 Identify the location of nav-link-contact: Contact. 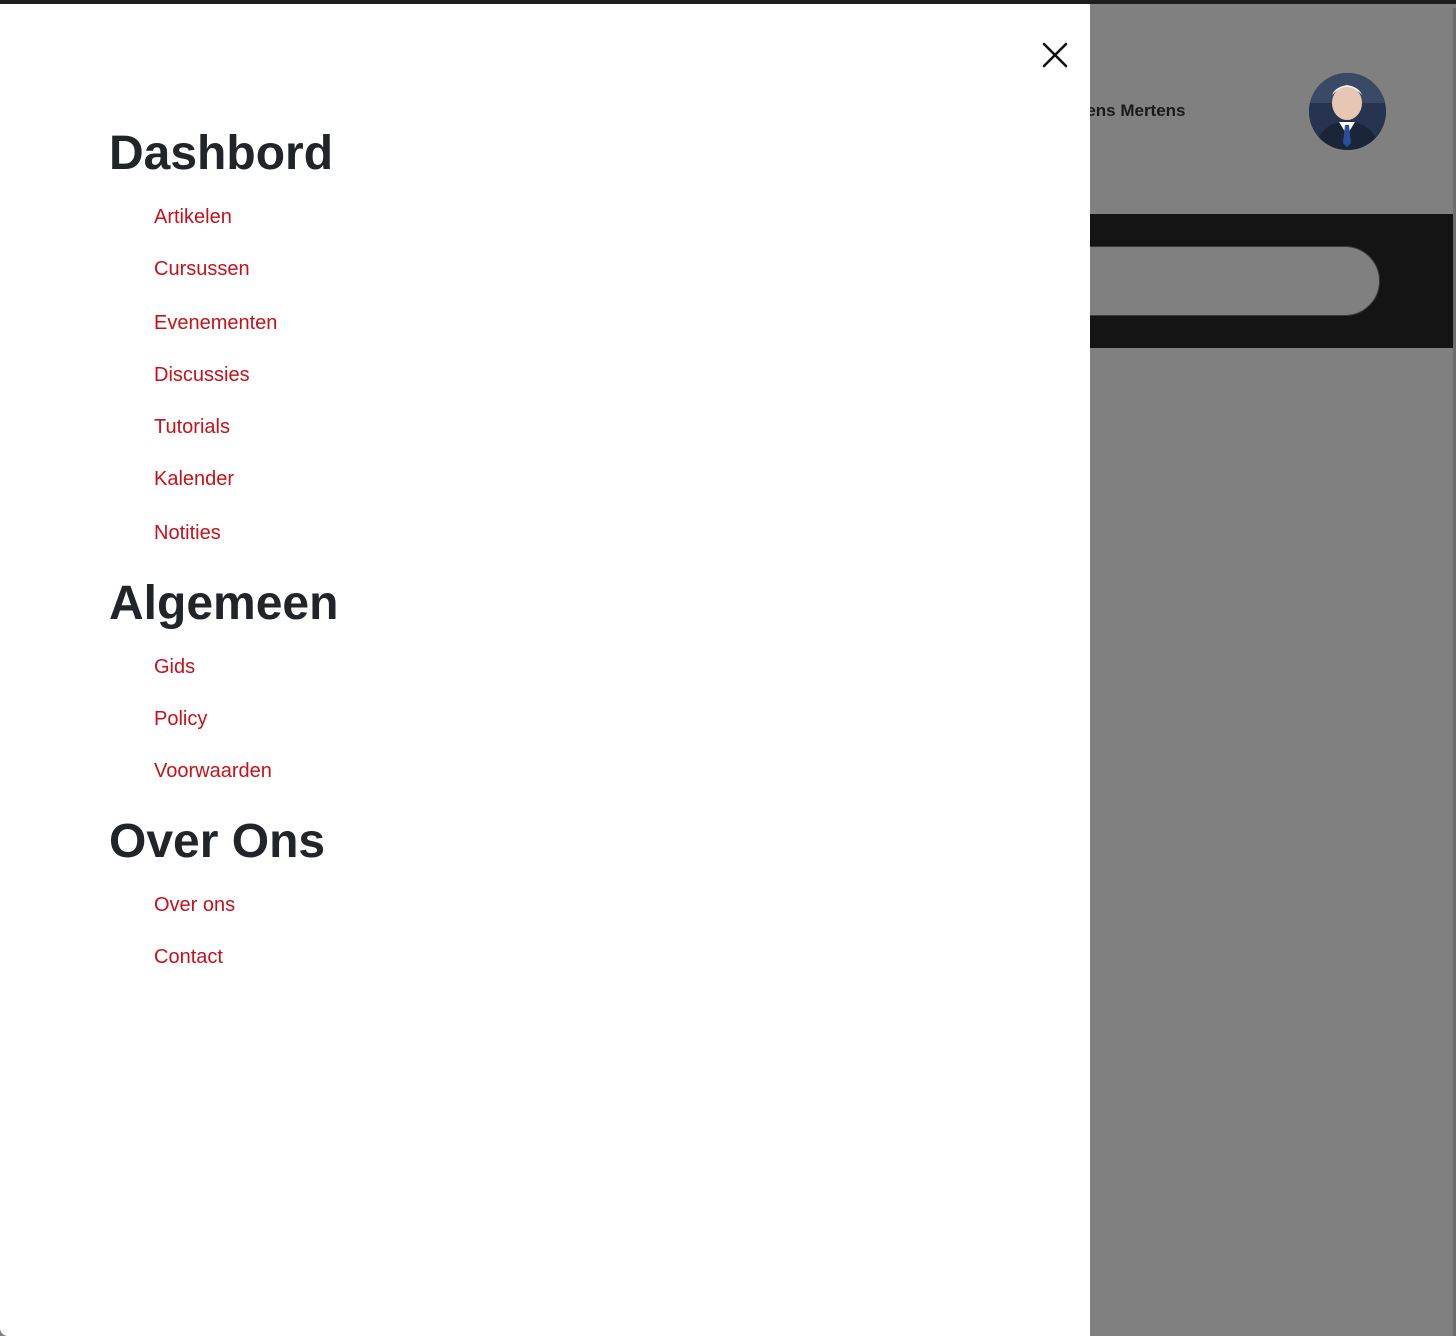
(188, 957).